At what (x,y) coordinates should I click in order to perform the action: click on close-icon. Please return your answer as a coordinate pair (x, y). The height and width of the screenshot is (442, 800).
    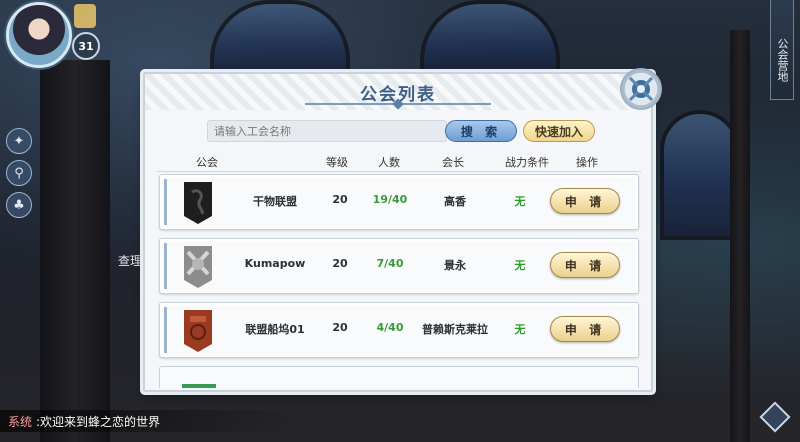
    Looking at the image, I should click on (641, 89).